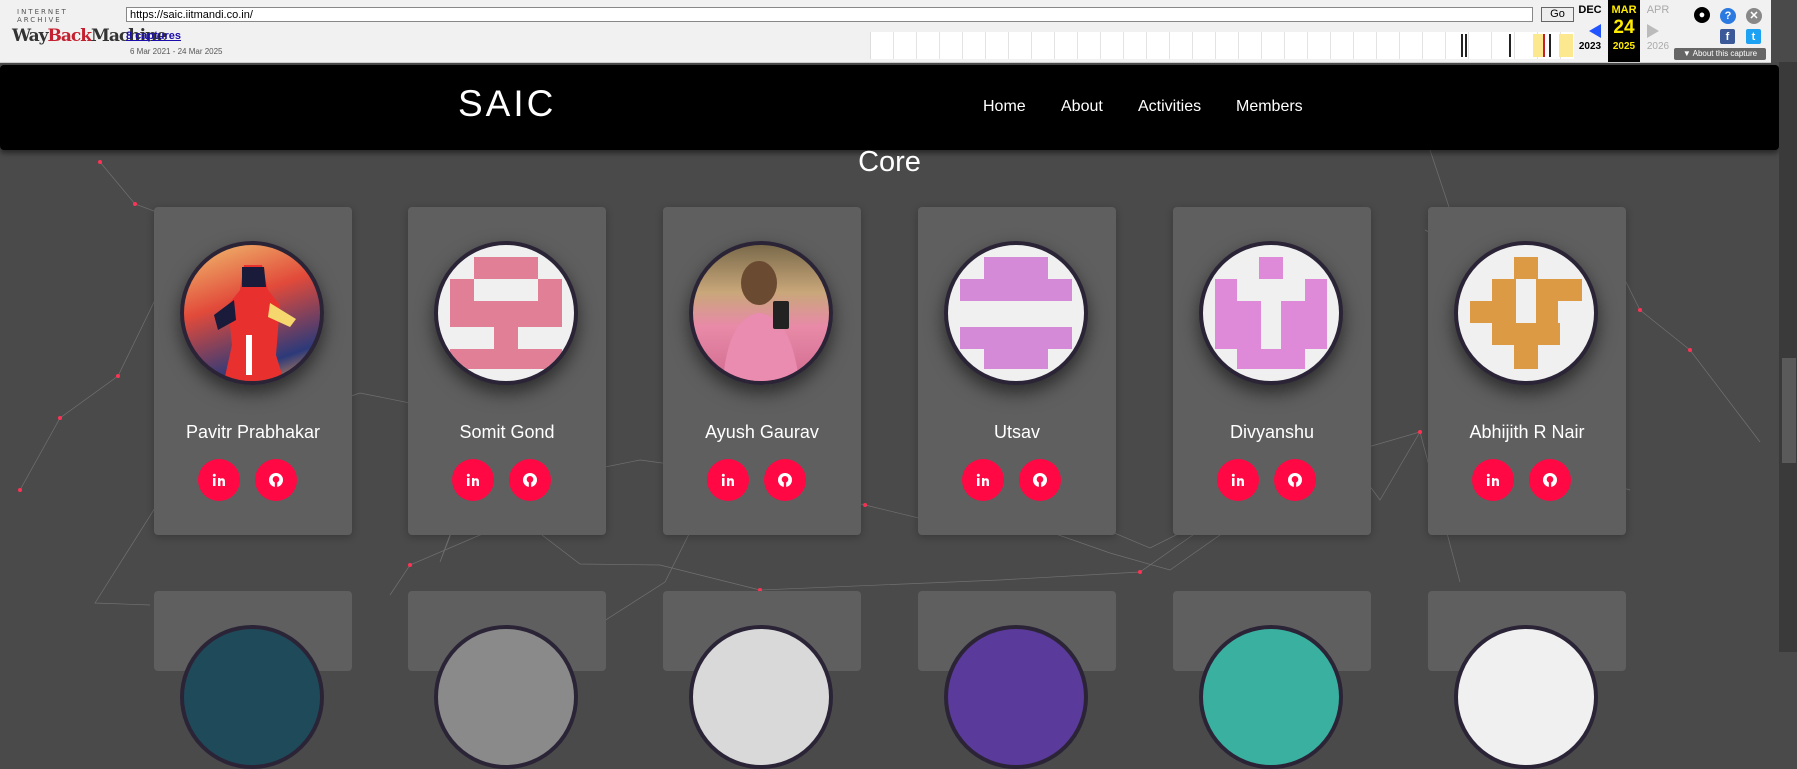  Describe the element at coordinates (507, 432) in the screenshot. I see `member-name: Somit Gond` at that location.